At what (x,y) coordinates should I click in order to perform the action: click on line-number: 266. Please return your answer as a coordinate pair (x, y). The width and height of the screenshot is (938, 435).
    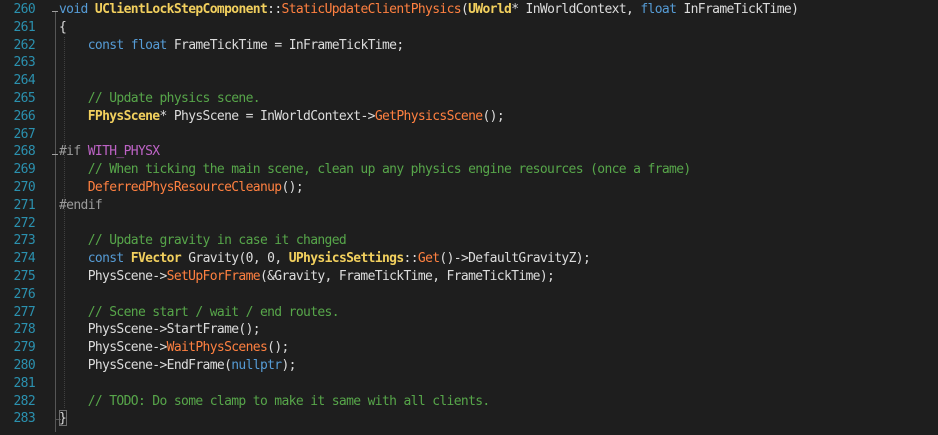
    Looking at the image, I should click on (24, 116).